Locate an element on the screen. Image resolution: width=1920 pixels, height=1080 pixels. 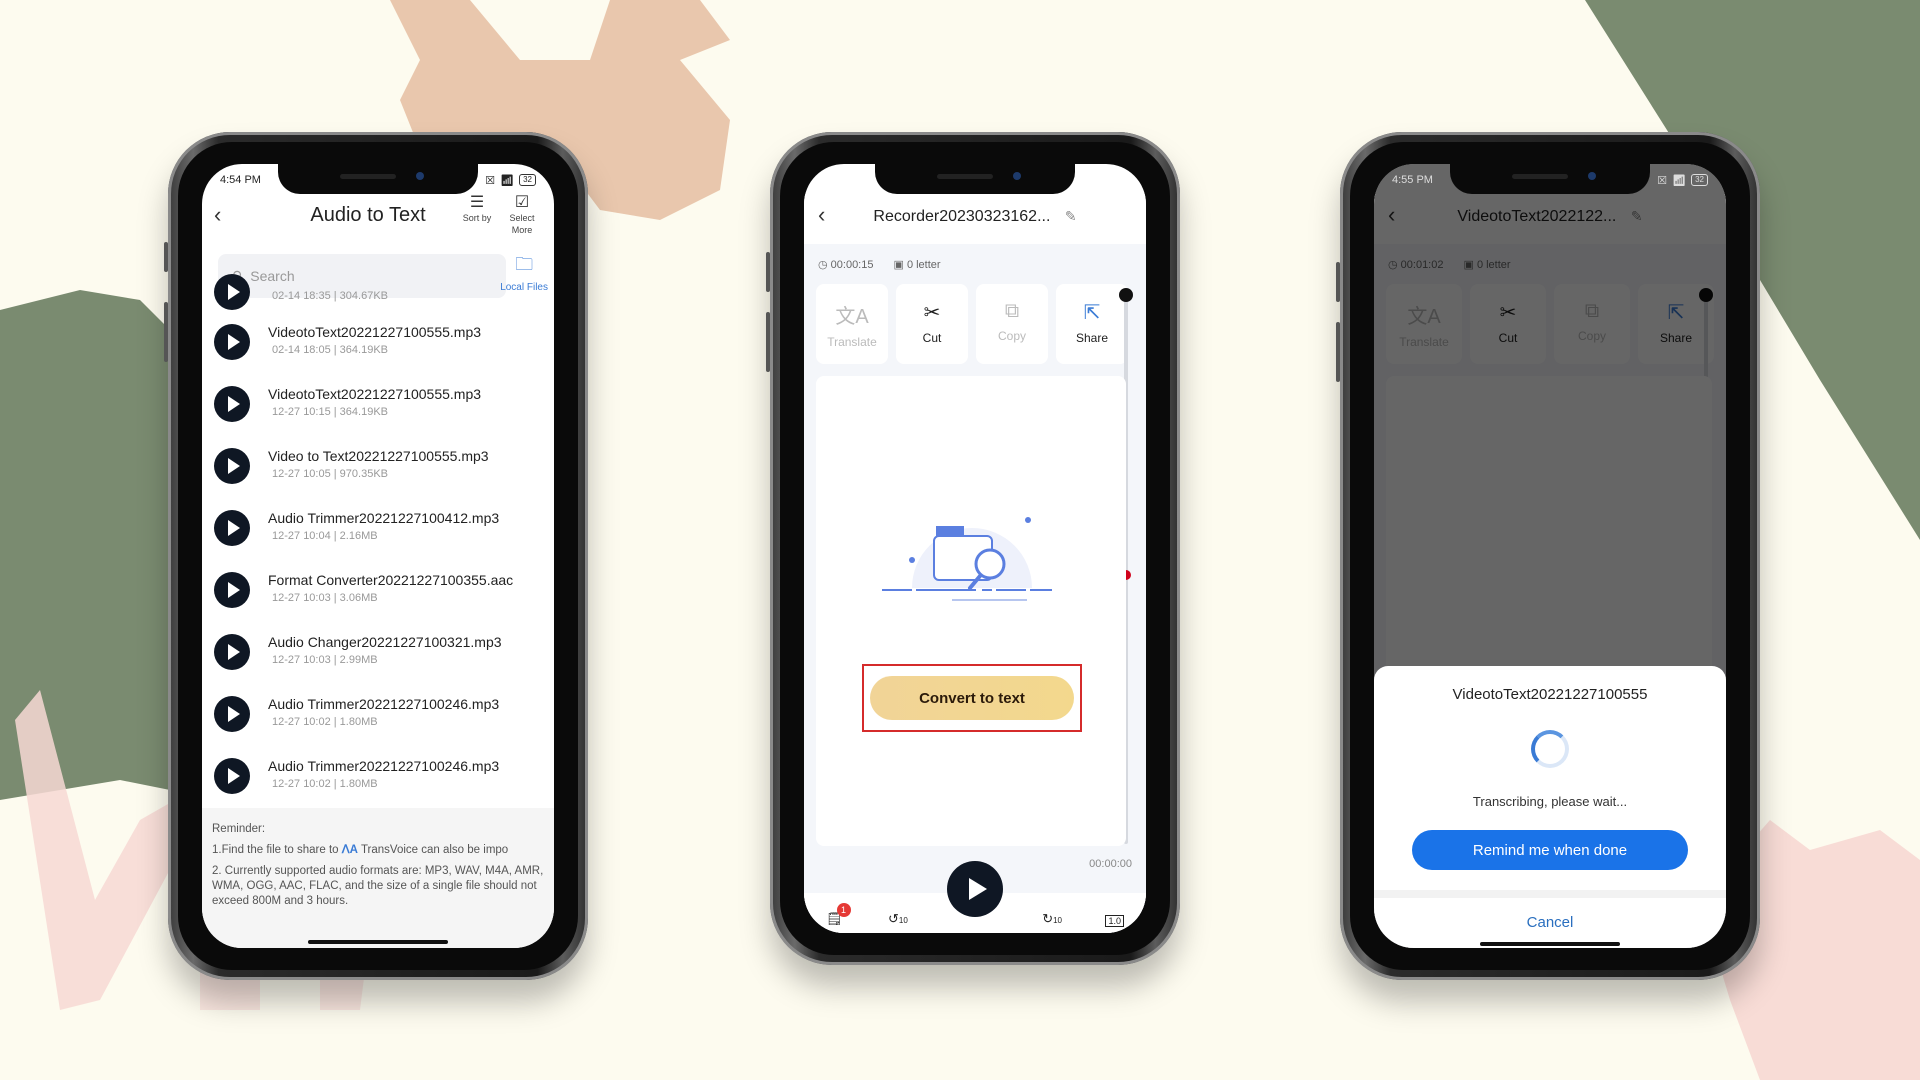
letter-count-value: 0 letter is located at coordinates (923, 265).